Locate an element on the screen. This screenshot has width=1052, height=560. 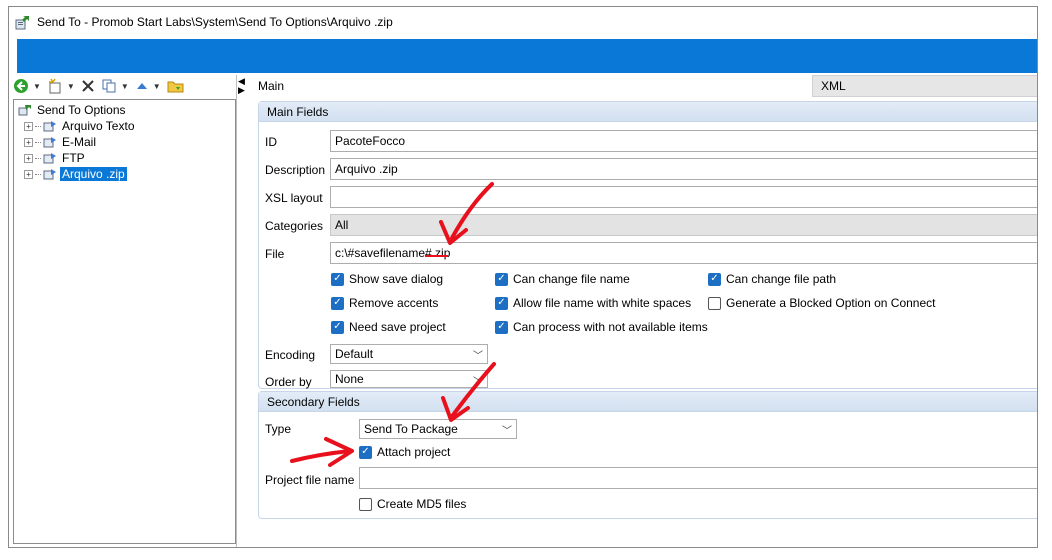
checkbox-label: Can change file path is located at coordinates (781, 279).